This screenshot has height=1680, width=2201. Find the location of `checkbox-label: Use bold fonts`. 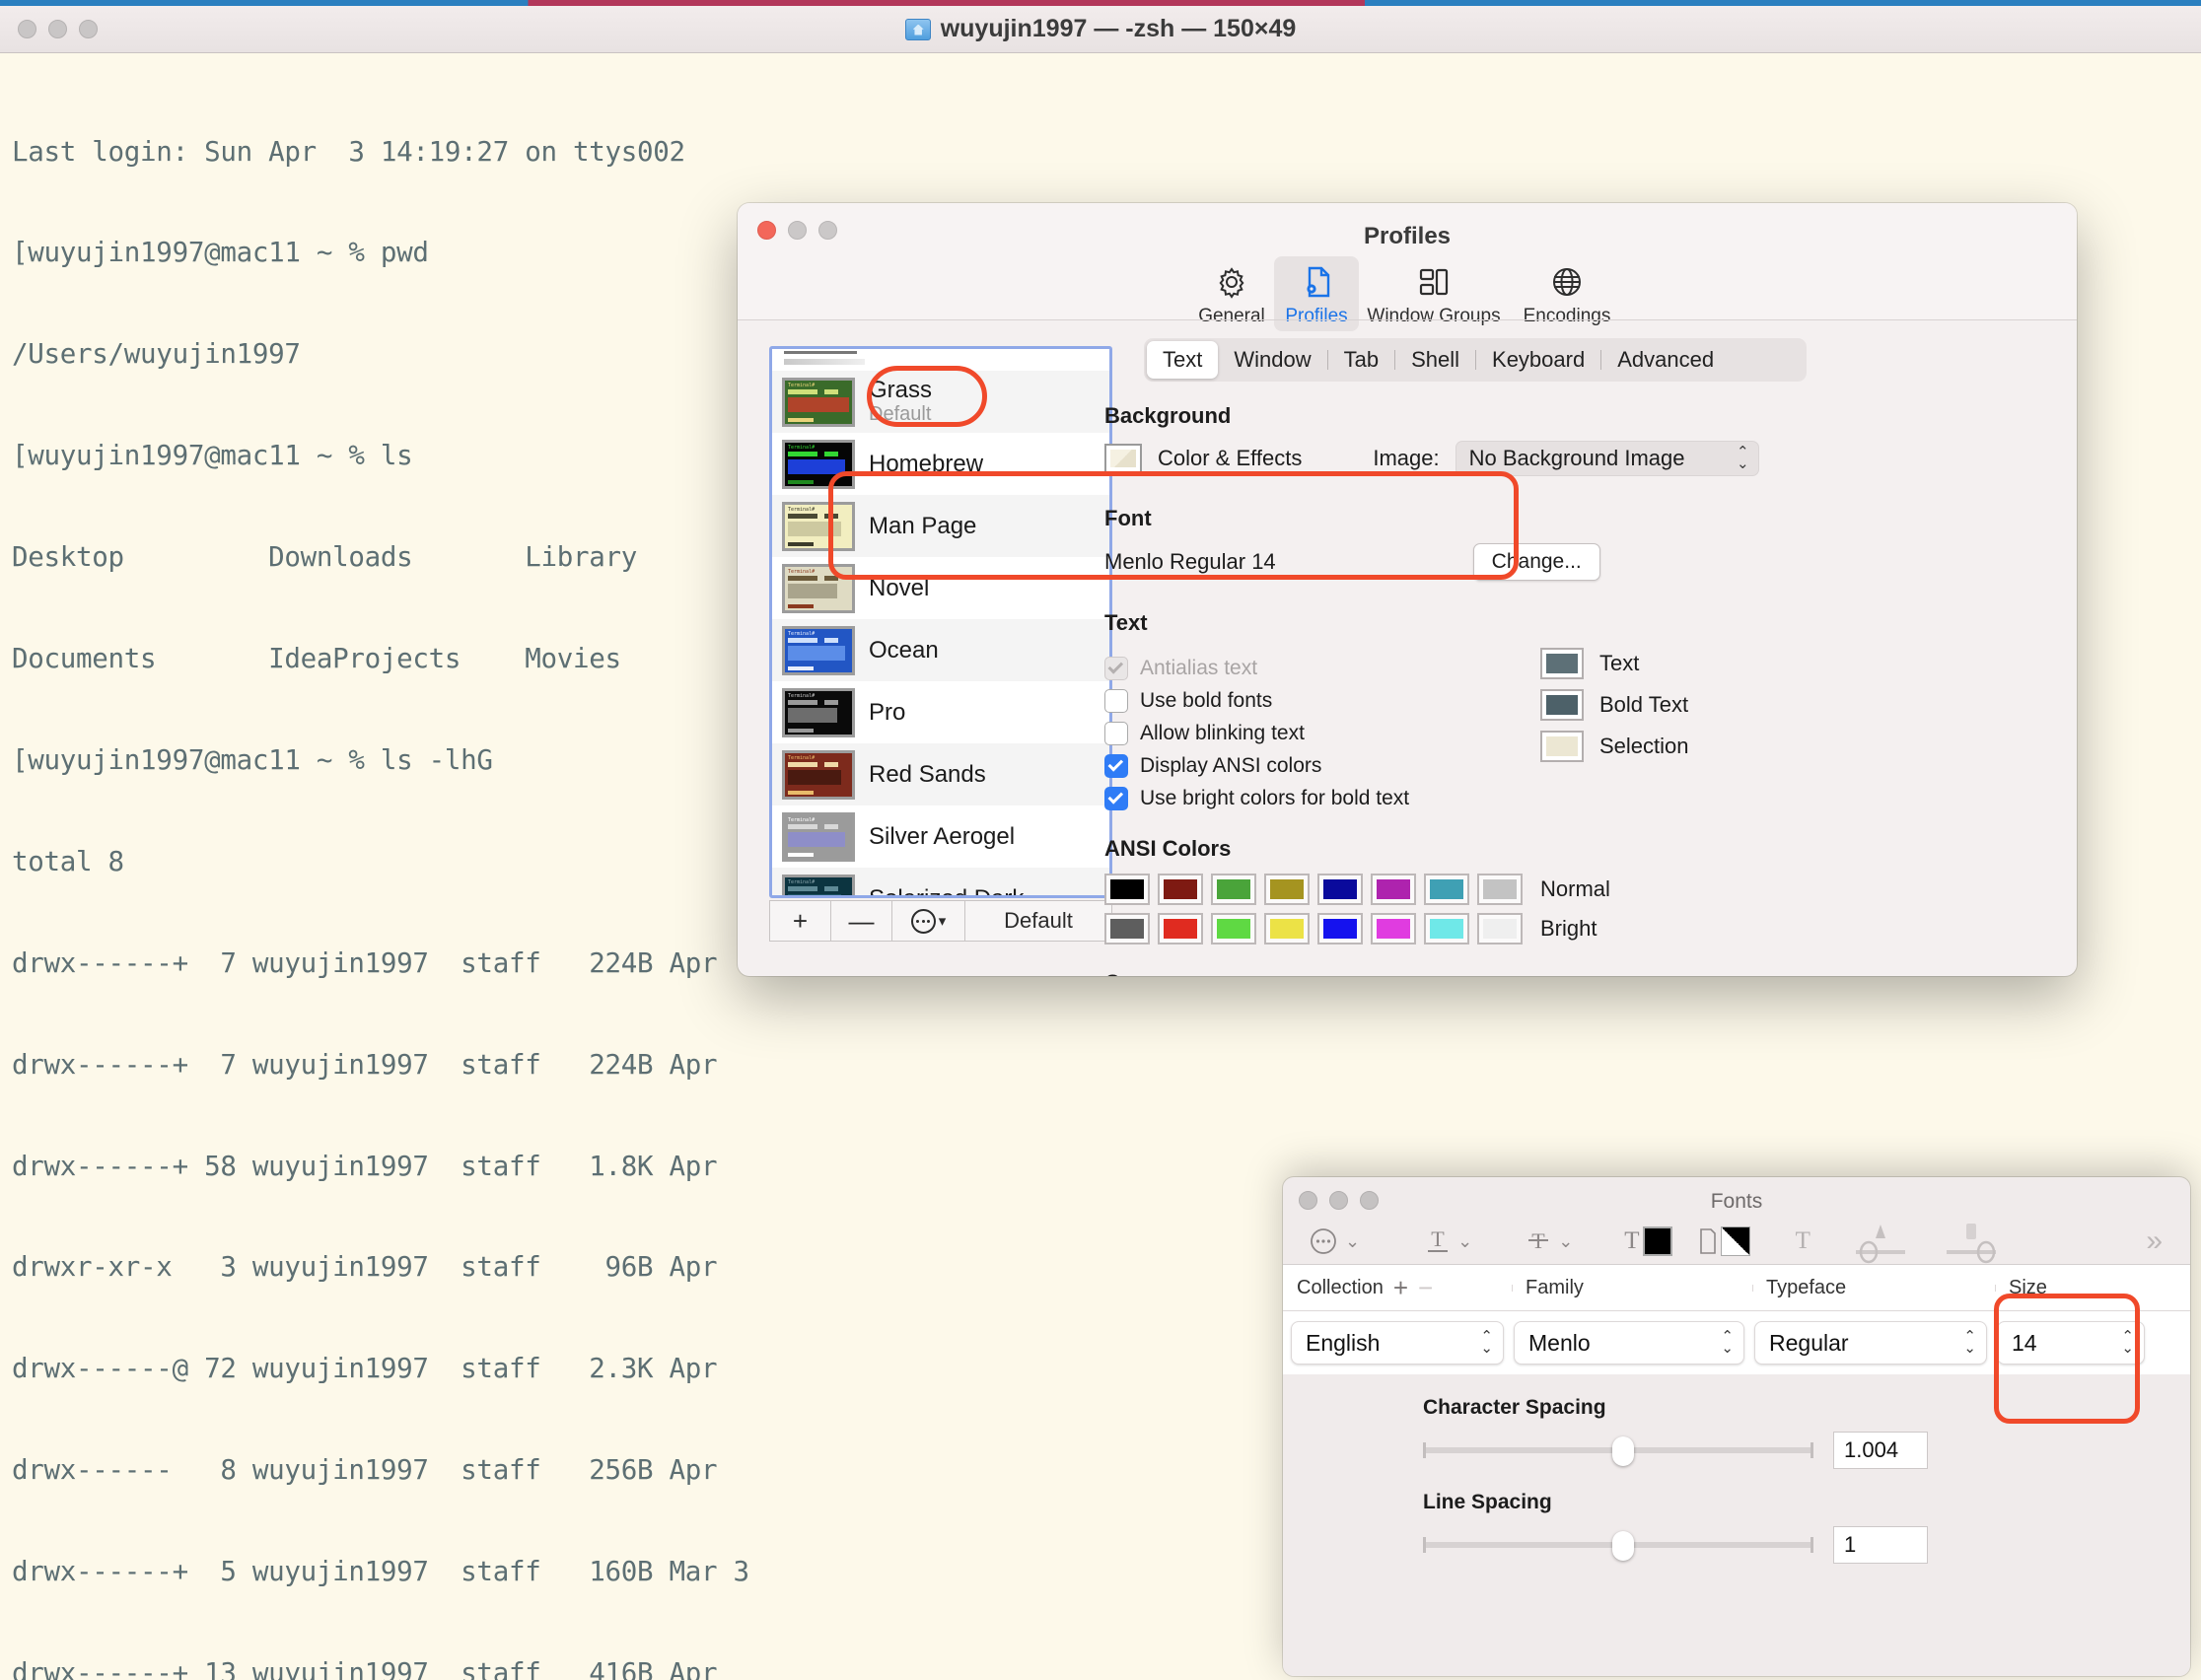

checkbox-label: Use bold fonts is located at coordinates (1206, 700).